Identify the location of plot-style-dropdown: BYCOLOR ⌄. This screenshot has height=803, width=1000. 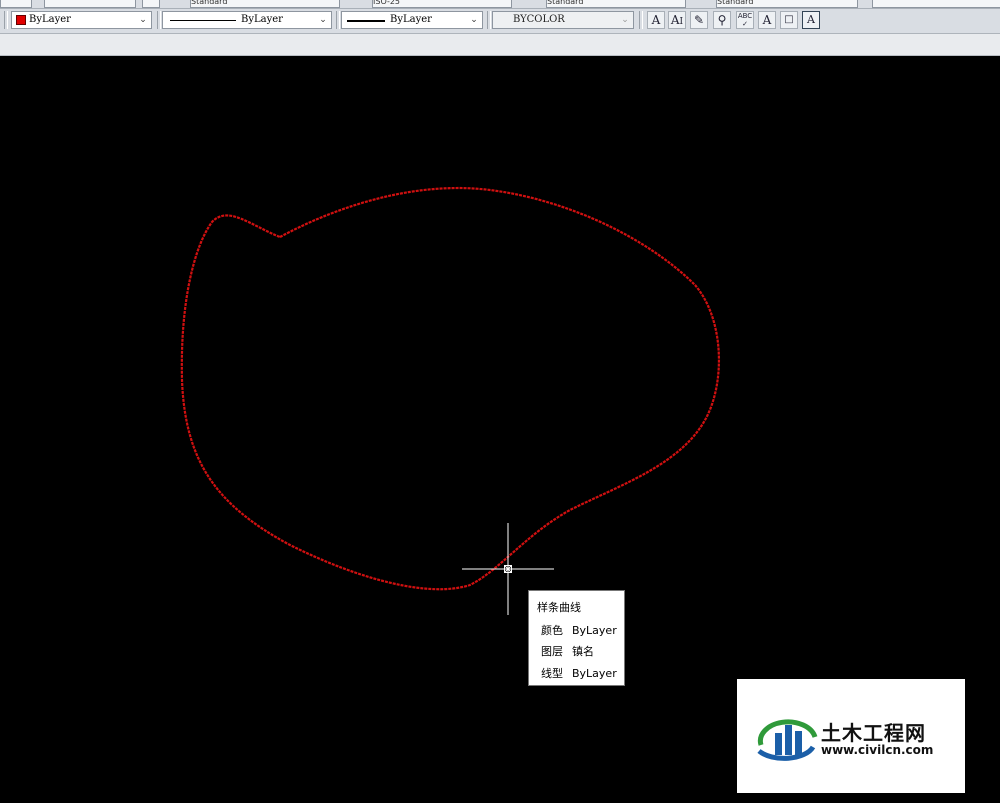
(563, 20).